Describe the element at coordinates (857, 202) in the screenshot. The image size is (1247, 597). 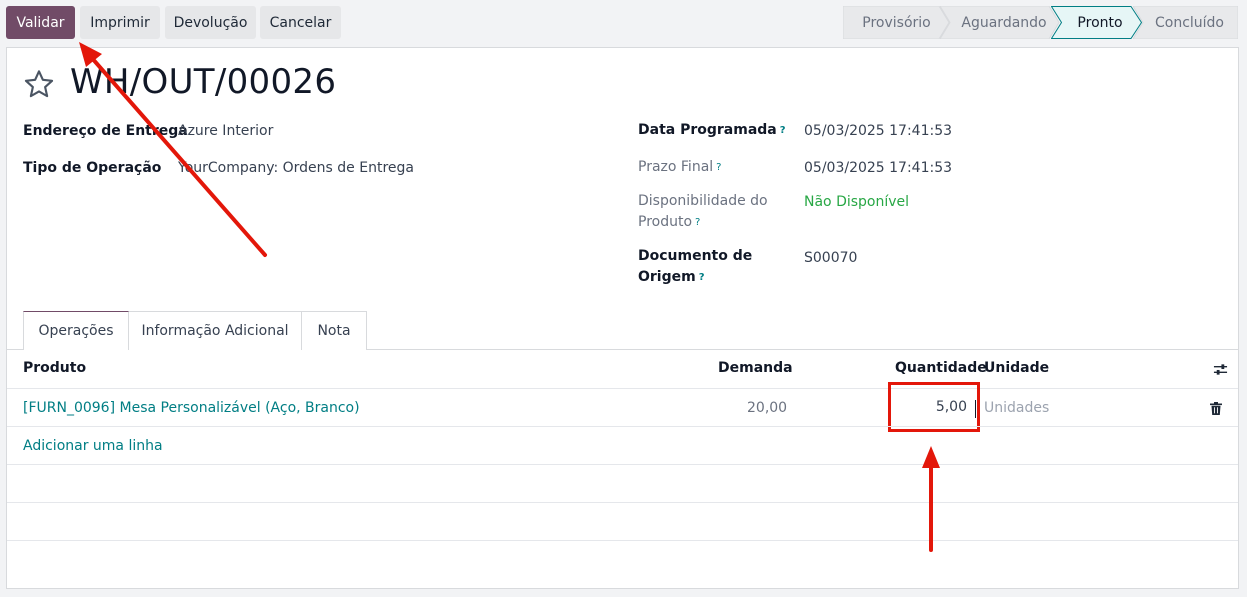
I see `availability-value: Não Disponível` at that location.